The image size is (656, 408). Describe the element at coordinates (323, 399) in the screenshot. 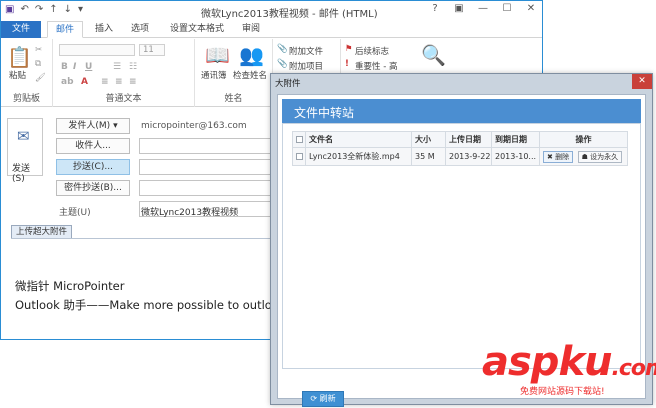

I see `refresh-button: ⟳ 刷新` at that location.